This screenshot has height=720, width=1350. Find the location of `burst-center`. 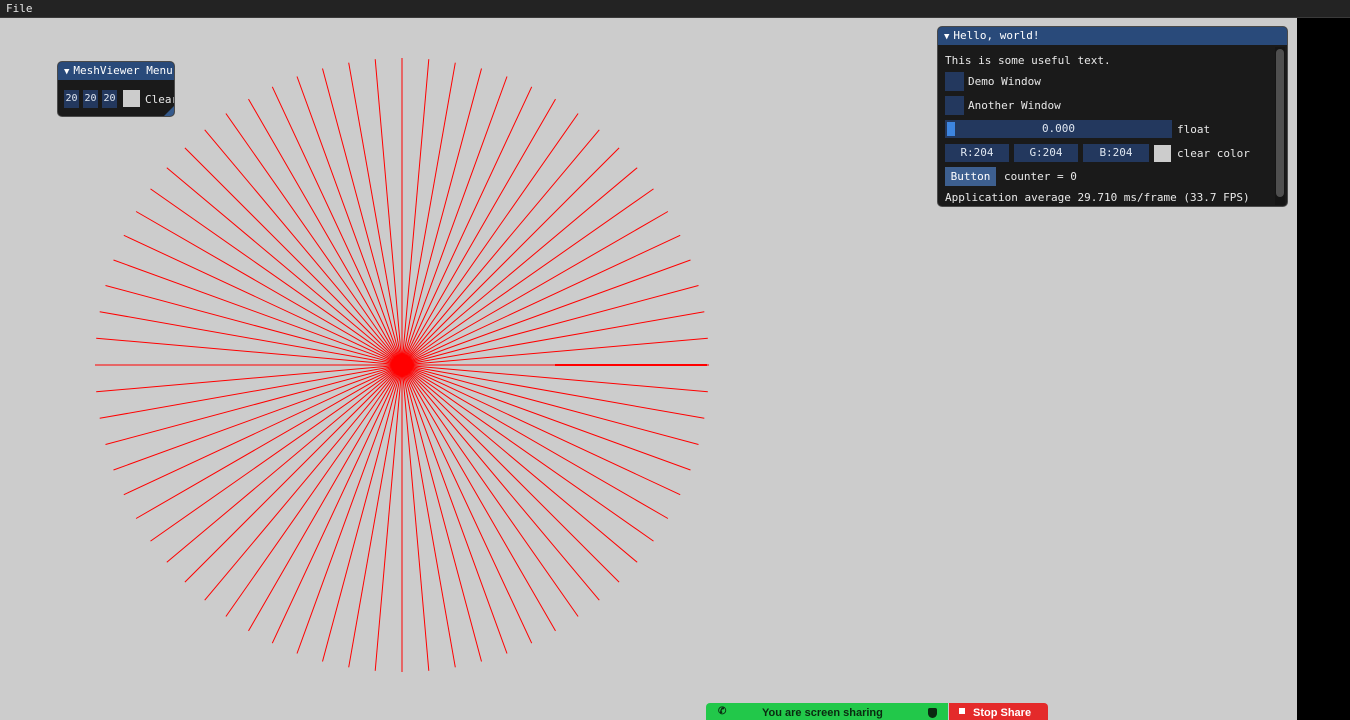

burst-center is located at coordinates (402, 365).